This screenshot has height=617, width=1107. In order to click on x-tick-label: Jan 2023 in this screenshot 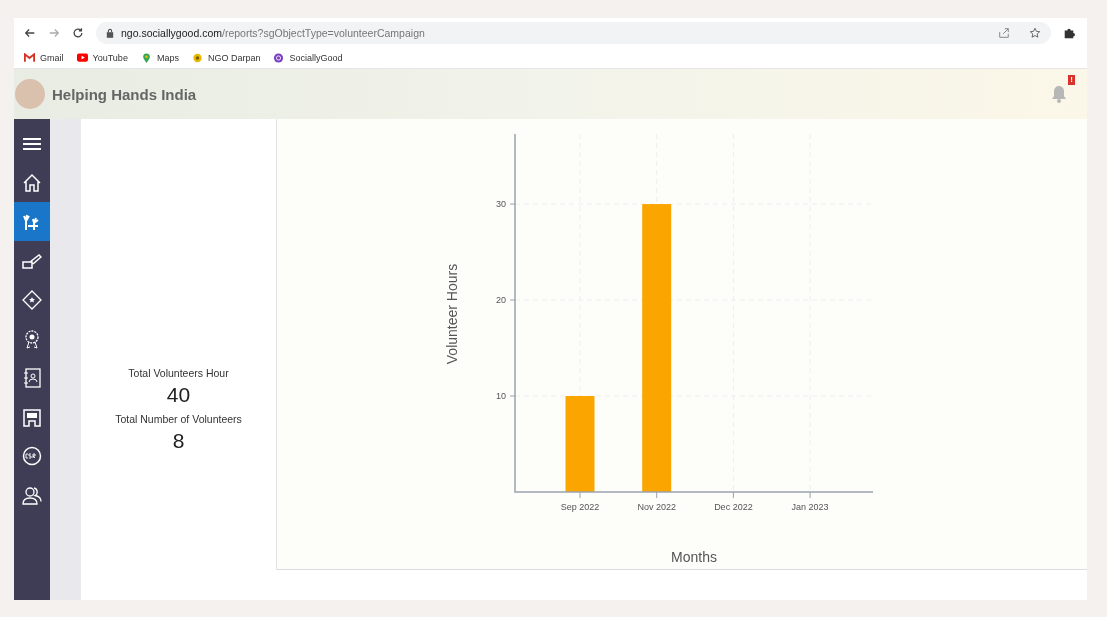, I will do `click(810, 507)`.